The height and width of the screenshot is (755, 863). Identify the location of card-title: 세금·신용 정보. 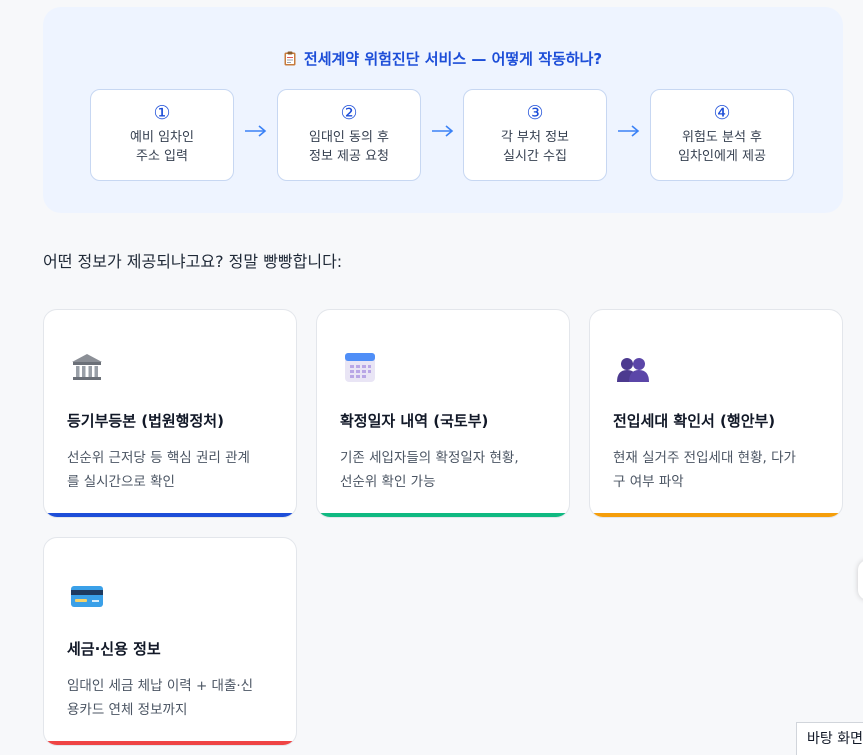
(114, 649).